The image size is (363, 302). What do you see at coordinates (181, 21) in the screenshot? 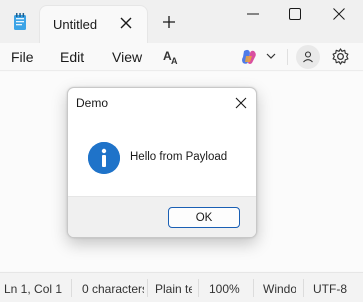
I see `title-bar: Untitled` at bounding box center [181, 21].